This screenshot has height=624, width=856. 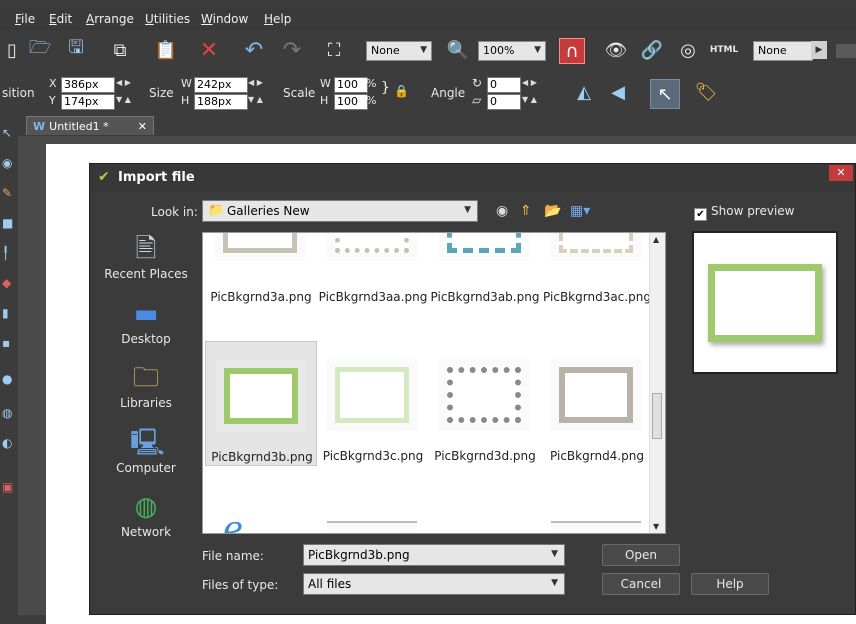 I want to click on x-input: 386px, so click(x=88, y=85).